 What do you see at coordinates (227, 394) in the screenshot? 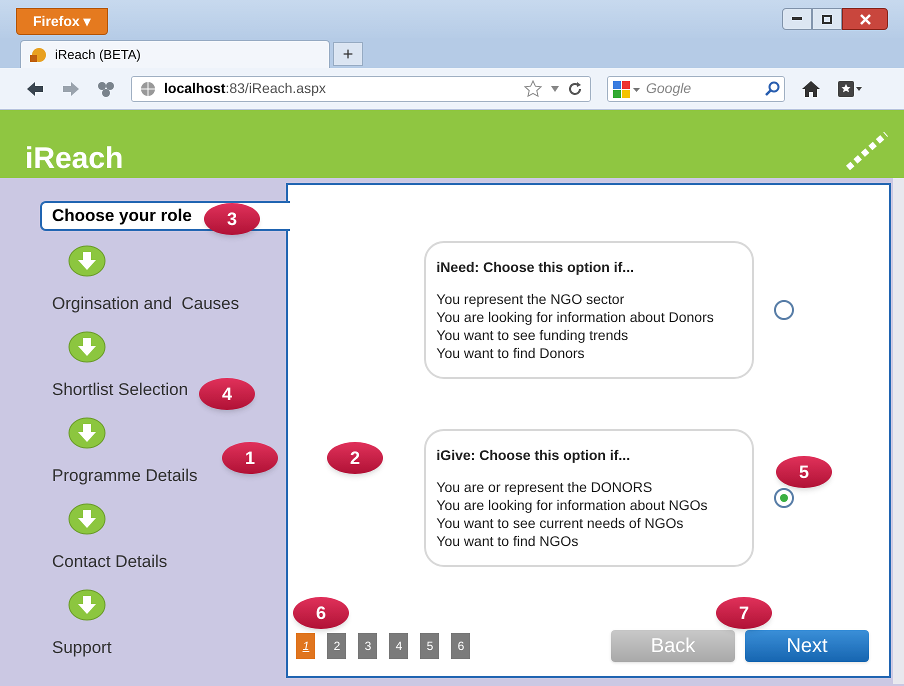
I see `callout-tooltip: 4` at bounding box center [227, 394].